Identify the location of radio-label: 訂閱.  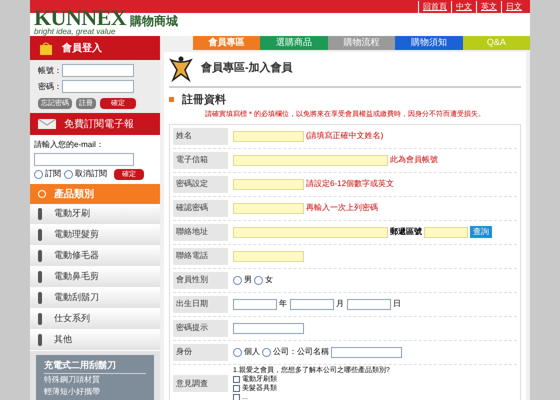
(53, 174).